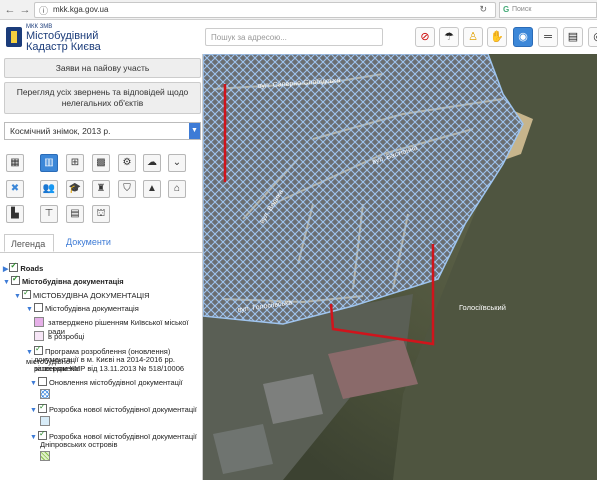 The height and width of the screenshot is (480, 597). I want to click on market-icon: ▤, so click(75, 214).